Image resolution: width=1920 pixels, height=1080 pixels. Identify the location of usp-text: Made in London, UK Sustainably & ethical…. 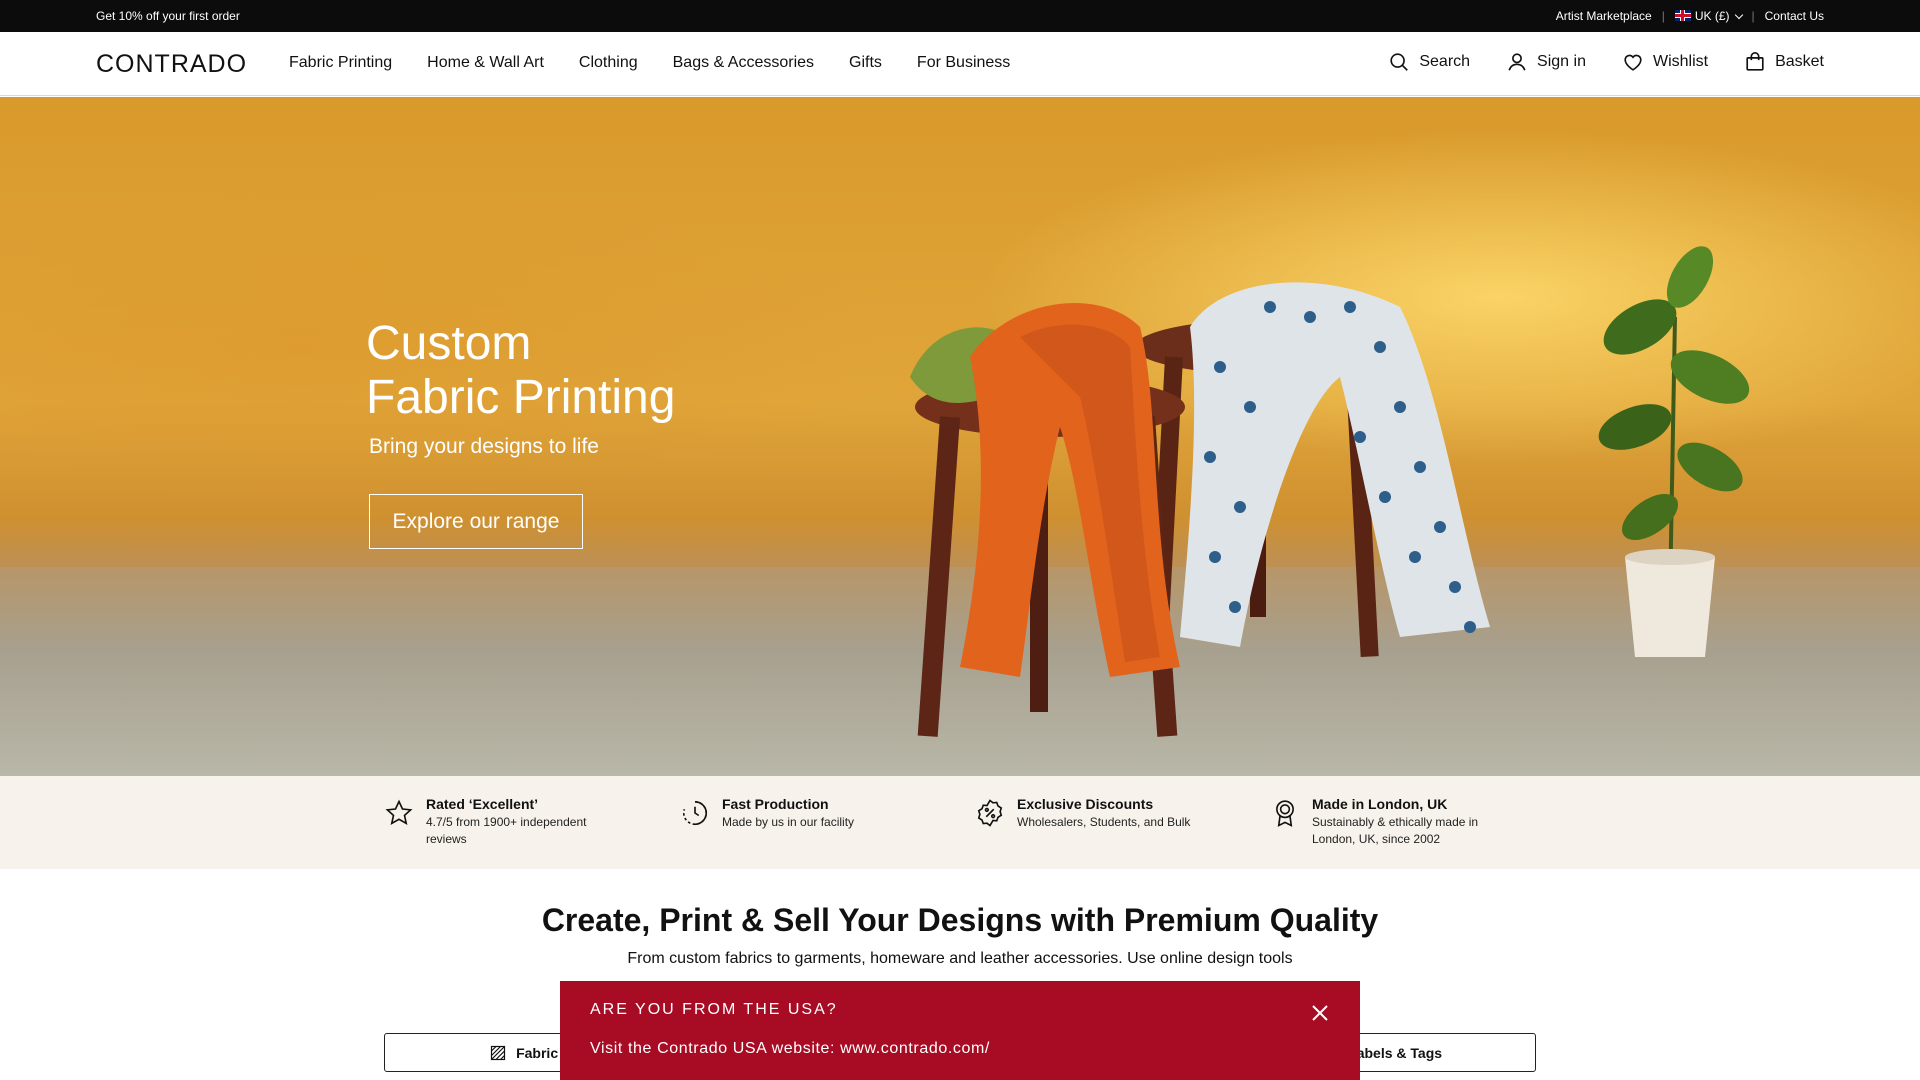
(1395, 822).